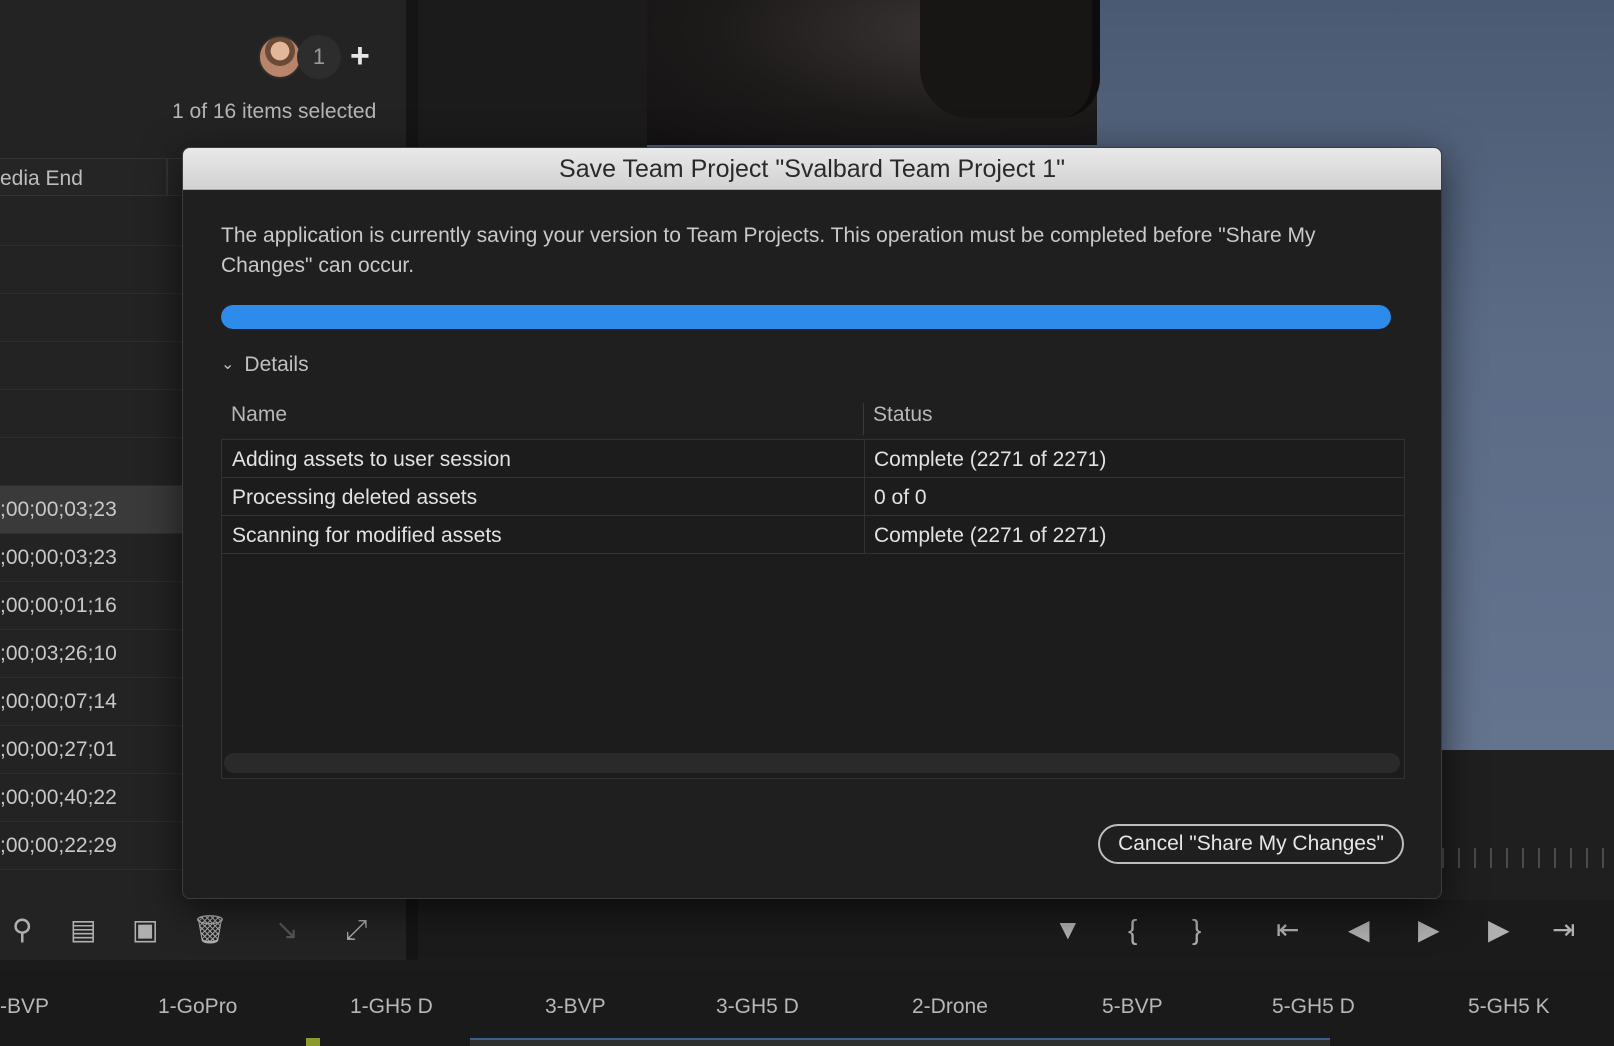  I want to click on track-label: 5-GH5 D, so click(1313, 1007).